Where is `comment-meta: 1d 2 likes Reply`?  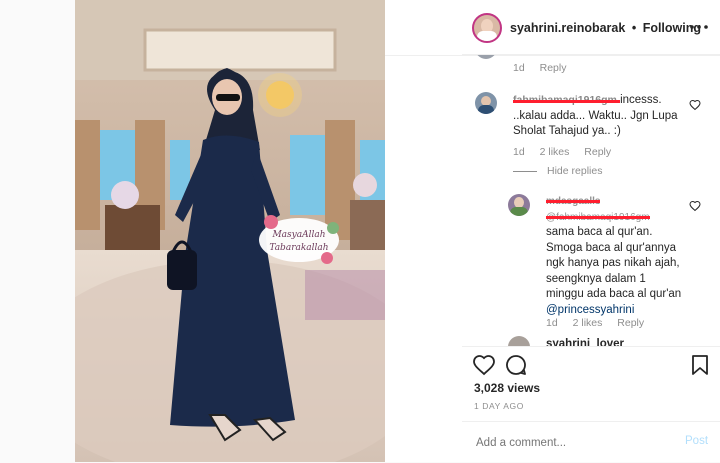
comment-meta: 1d 2 likes Reply is located at coordinates (568, 152).